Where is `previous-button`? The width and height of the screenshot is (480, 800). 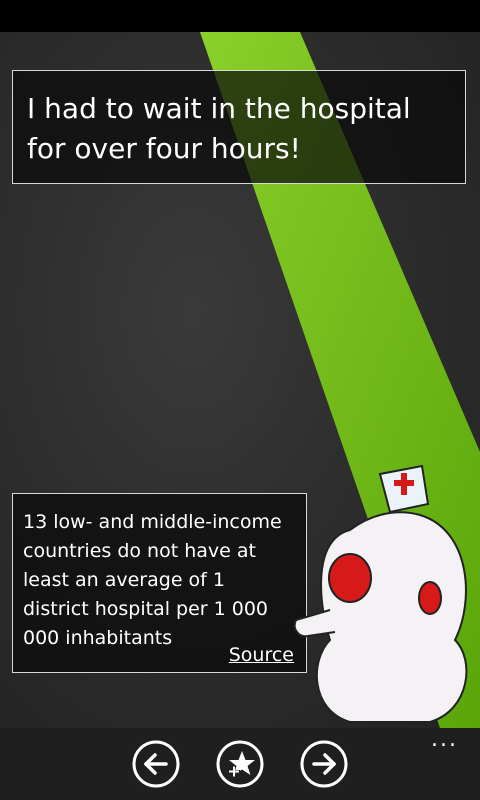
previous-button is located at coordinates (156, 764).